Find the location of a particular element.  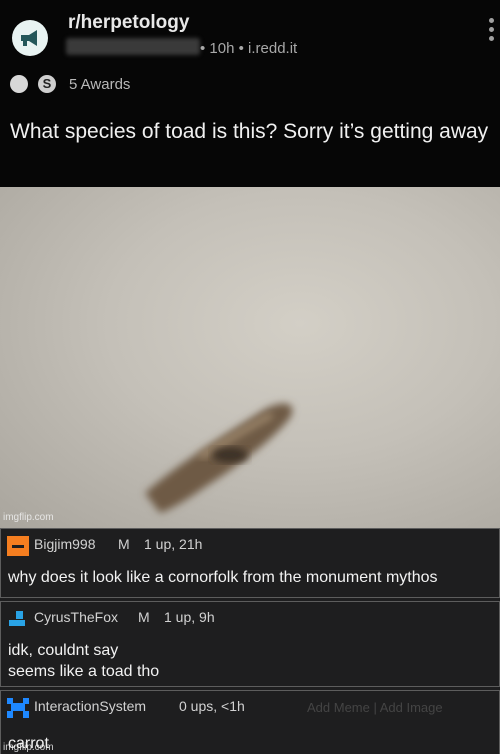

megaphone-icon is located at coordinates (29, 38).